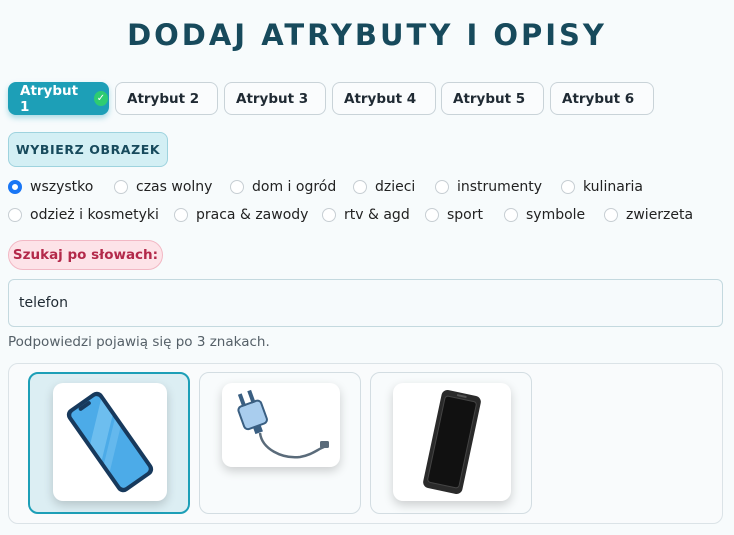 This screenshot has height=535, width=734. I want to click on radio-odziez-i-kosmetyki: odzież i kosmetyki, so click(83, 215).